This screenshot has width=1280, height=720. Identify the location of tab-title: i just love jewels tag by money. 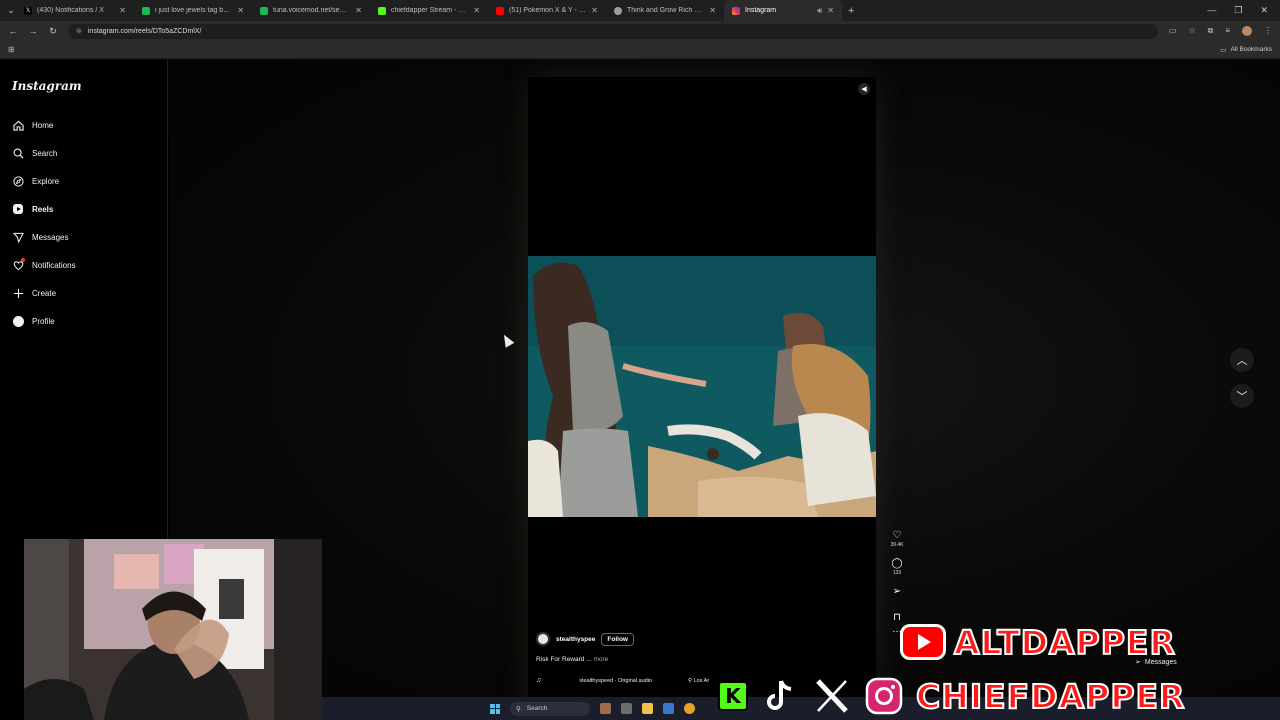
(193, 10).